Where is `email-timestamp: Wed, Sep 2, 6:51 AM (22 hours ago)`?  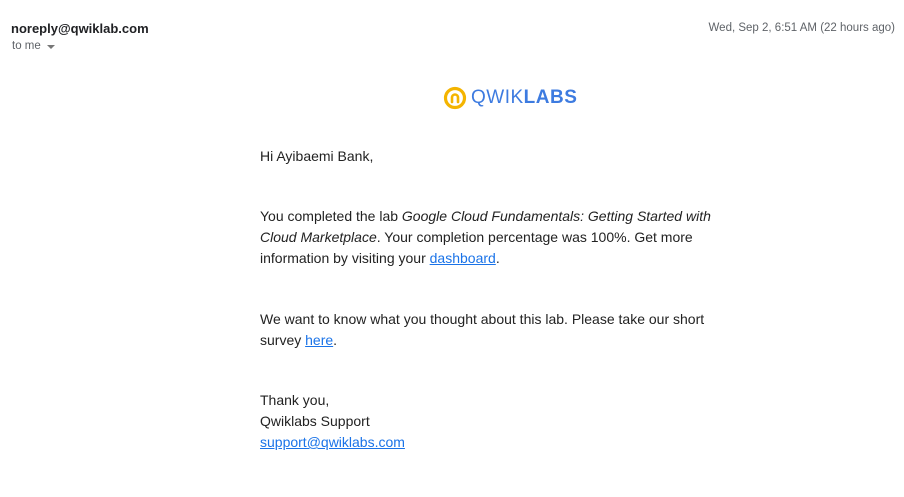
email-timestamp: Wed, Sep 2, 6:51 AM (22 hours ago) is located at coordinates (801, 28).